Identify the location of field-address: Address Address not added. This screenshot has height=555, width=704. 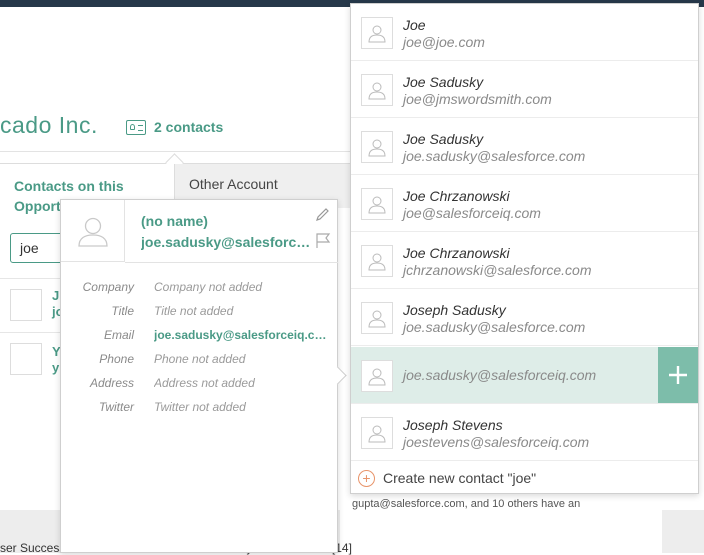
(172, 383).